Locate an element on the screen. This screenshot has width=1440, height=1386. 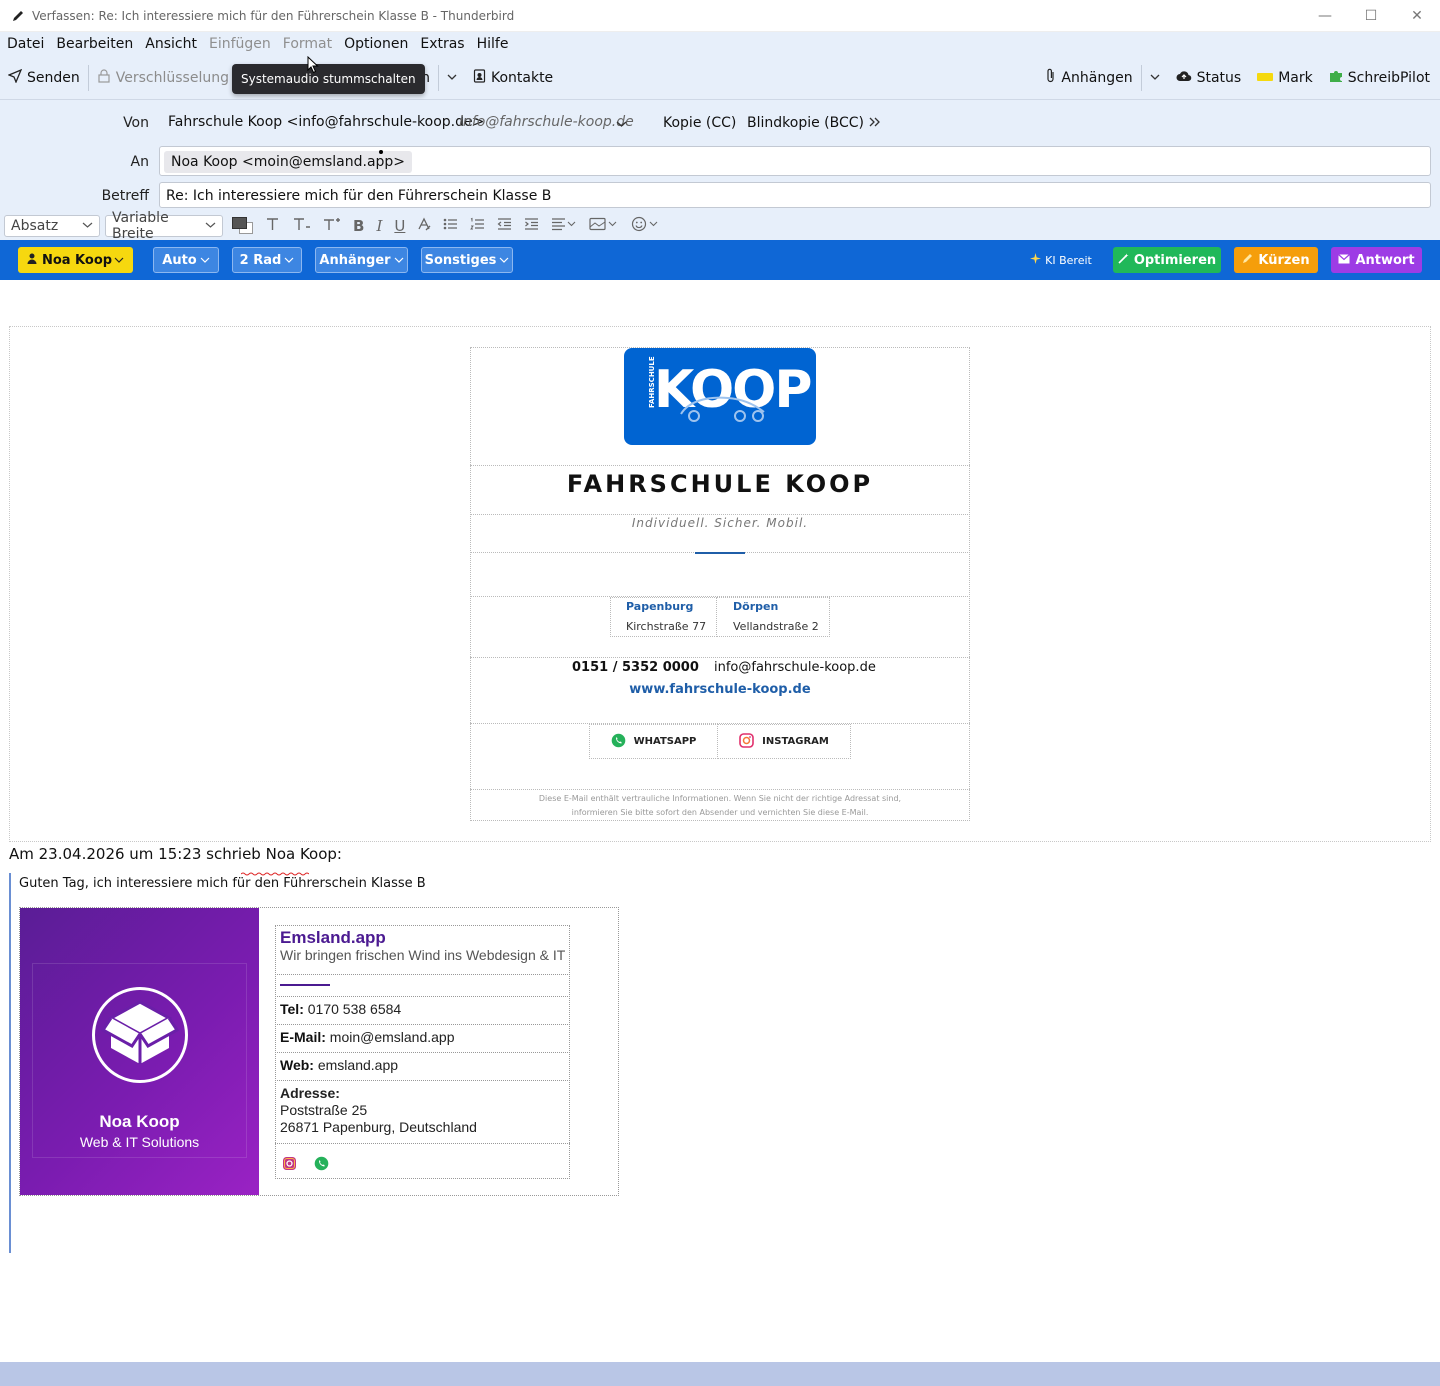
addr-line: 26871 Papenburg, Deutschland is located at coordinates (378, 1127).